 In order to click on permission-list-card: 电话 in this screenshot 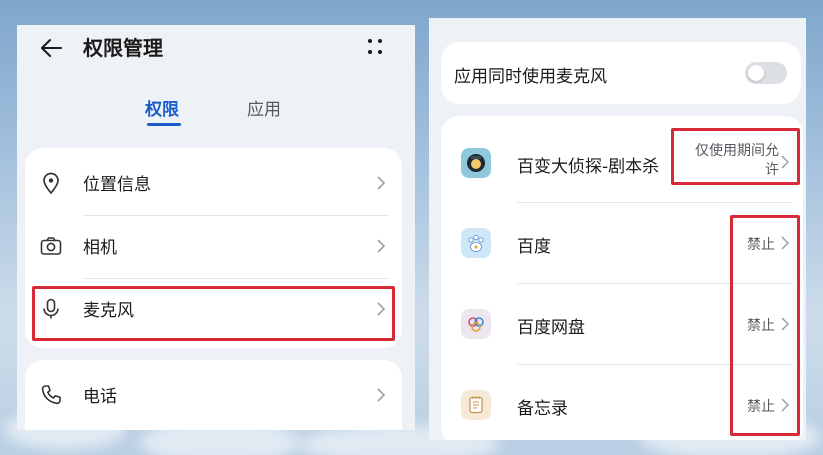, I will do `click(213, 395)`.